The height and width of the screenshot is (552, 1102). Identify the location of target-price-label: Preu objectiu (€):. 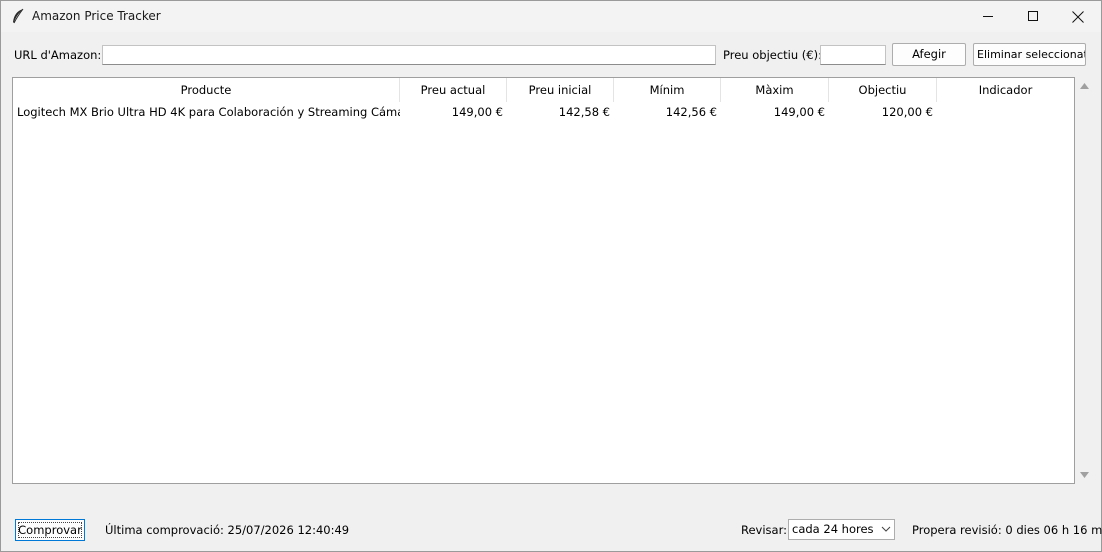
(772, 55).